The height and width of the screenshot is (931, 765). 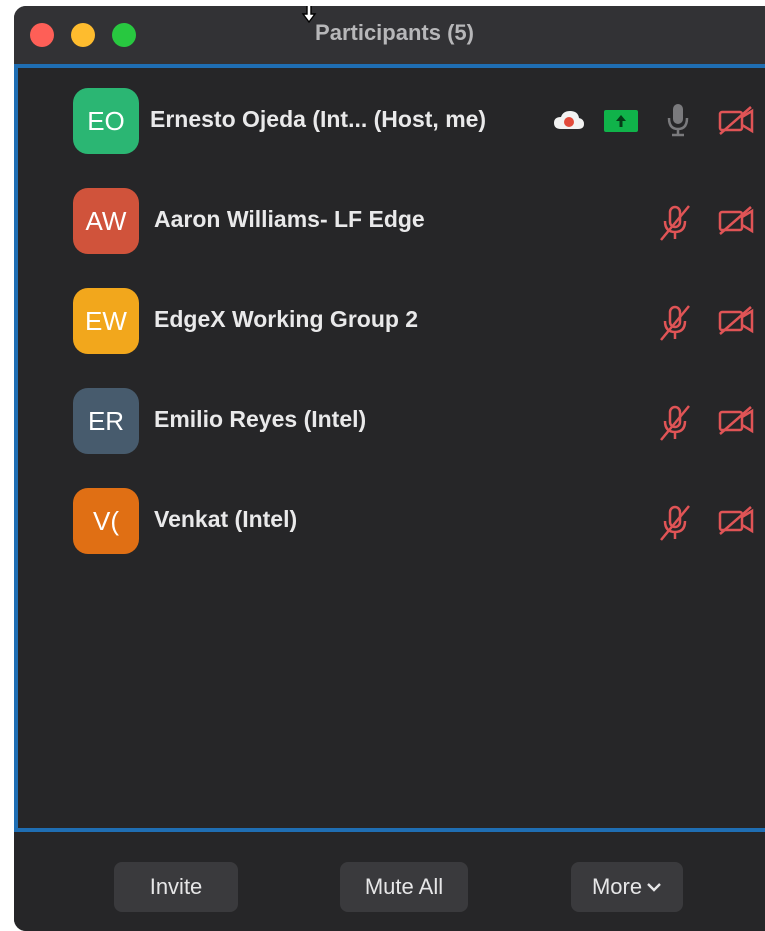 I want to click on mute-all-button: Mute All, so click(x=404, y=887).